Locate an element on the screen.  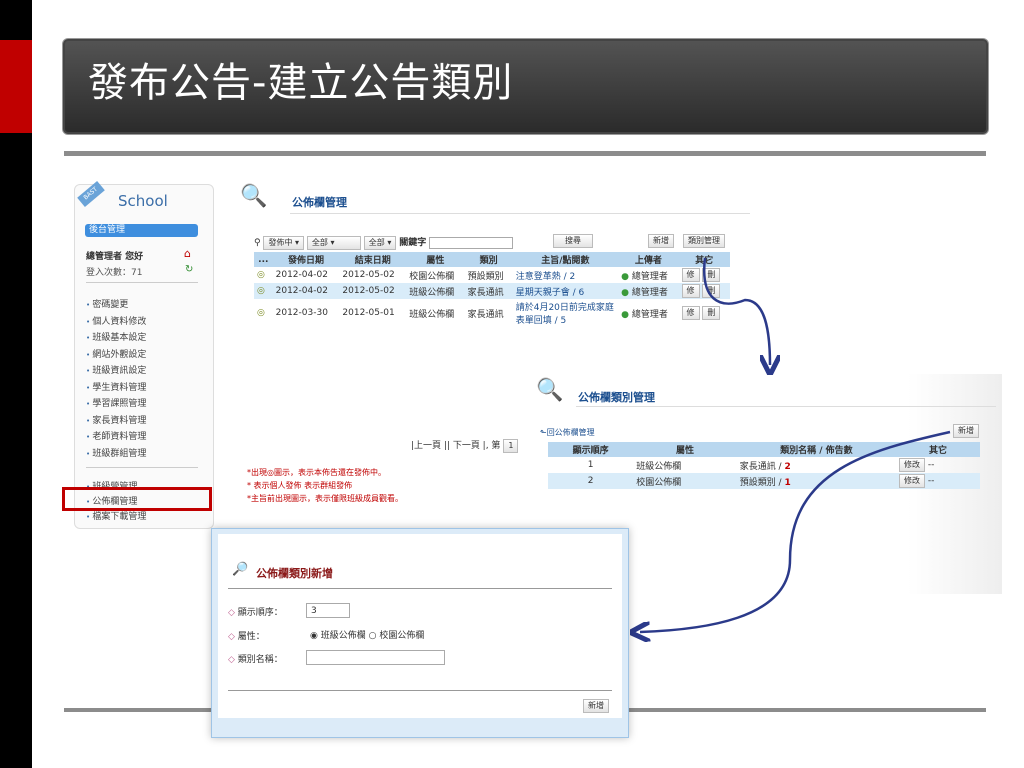
form-title: 公佈欄類別新增 is located at coordinates (294, 573).